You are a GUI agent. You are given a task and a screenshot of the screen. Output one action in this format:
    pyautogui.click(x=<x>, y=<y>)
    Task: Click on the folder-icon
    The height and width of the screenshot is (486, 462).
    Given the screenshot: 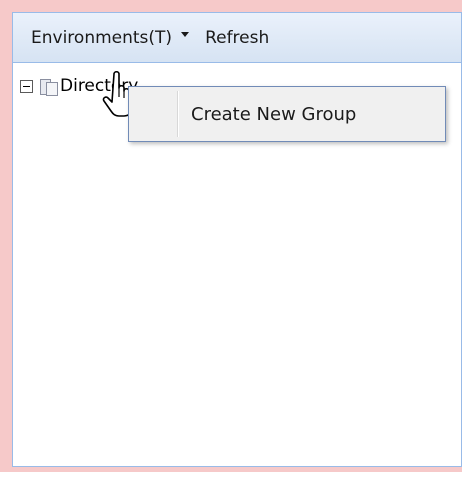 What is the action you would take?
    pyautogui.click(x=49, y=86)
    